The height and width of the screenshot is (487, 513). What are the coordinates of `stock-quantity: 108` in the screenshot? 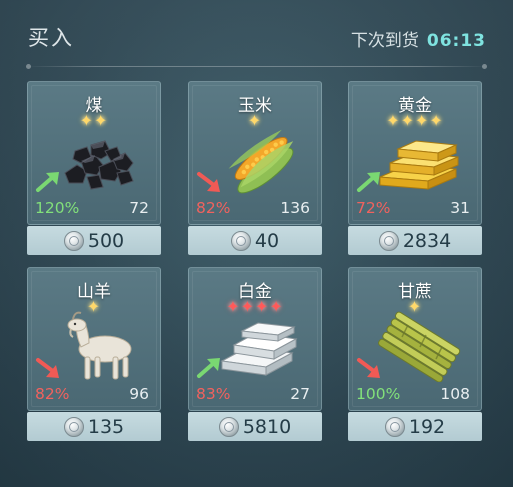 It's located at (455, 394).